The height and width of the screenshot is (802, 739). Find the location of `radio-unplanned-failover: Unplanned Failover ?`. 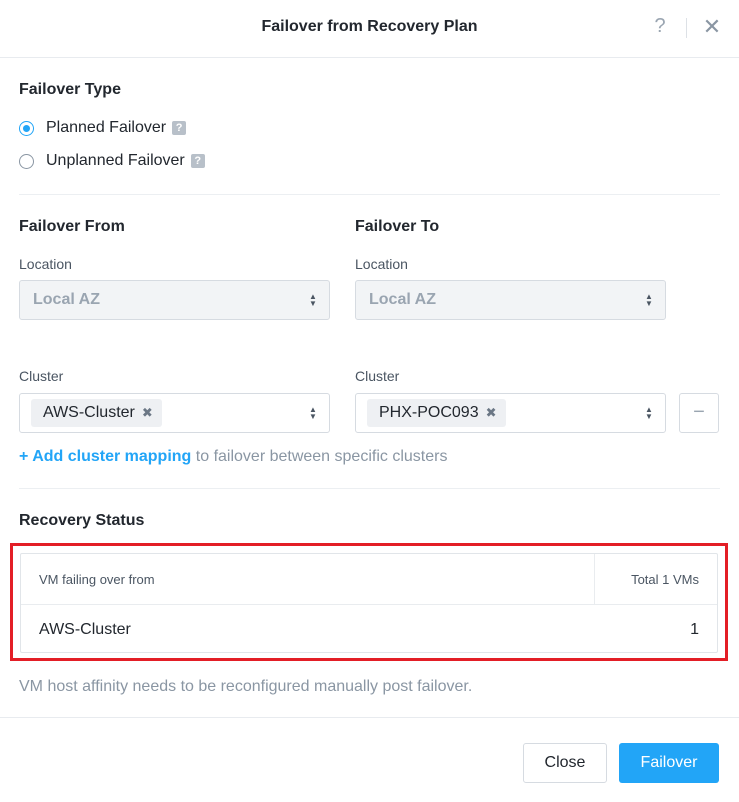

radio-unplanned-failover: Unplanned Failover ? is located at coordinates (112, 161).